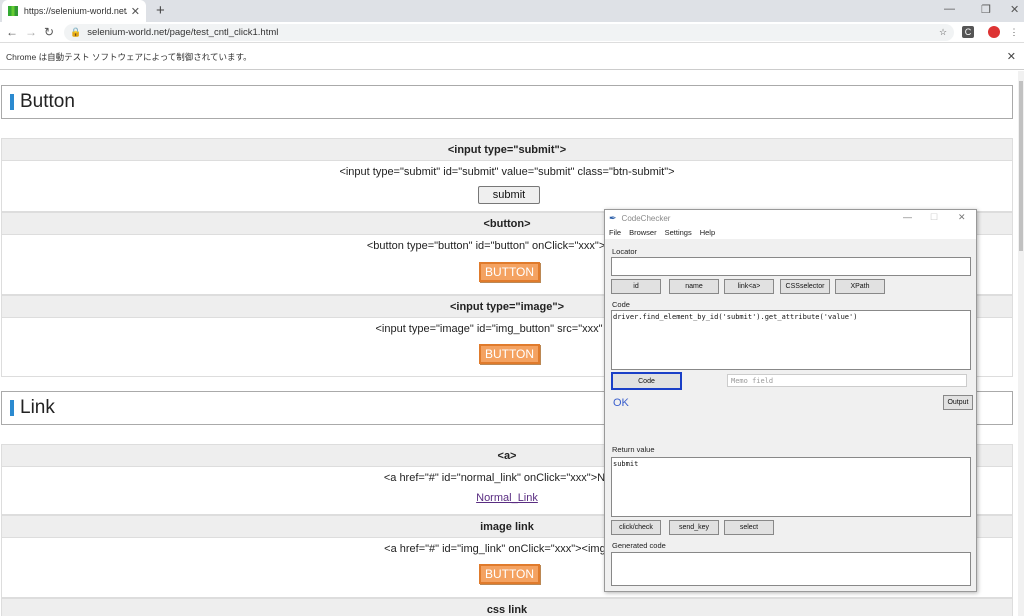  Describe the element at coordinates (707, 232) in the screenshot. I see `menu-help: Help` at that location.